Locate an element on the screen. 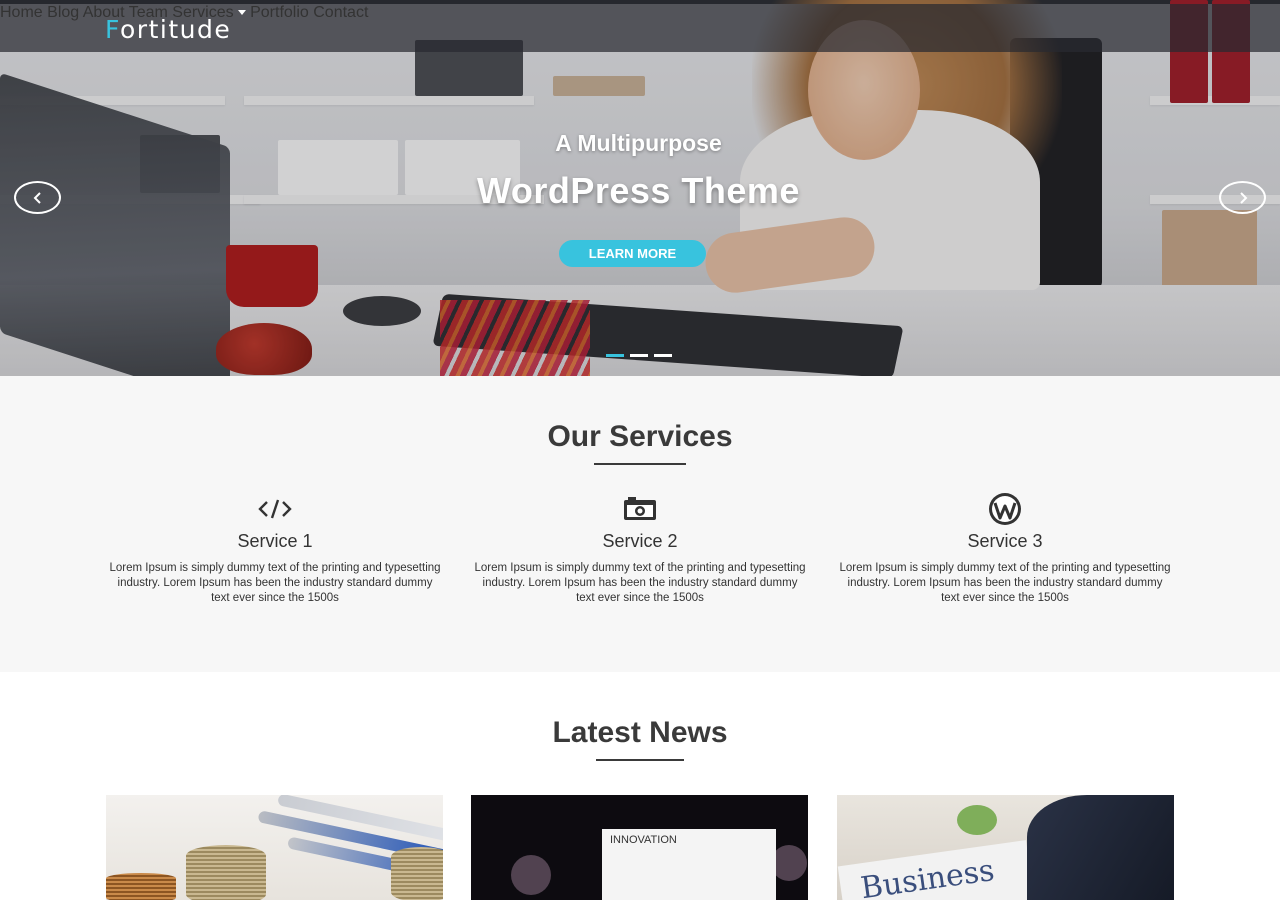 This screenshot has height=900, width=1280. service-name: Service 2 is located at coordinates (640, 541).